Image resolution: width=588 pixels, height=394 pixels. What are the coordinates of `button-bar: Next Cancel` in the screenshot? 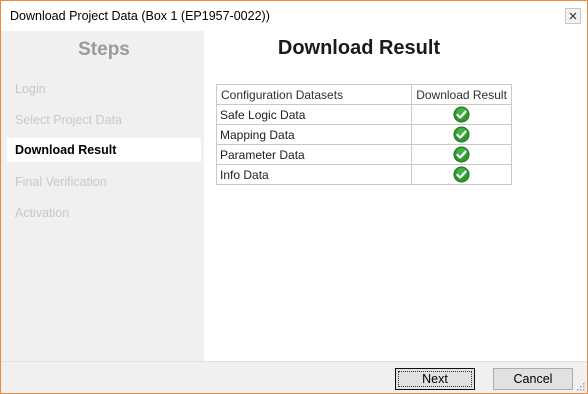 It's located at (294, 377).